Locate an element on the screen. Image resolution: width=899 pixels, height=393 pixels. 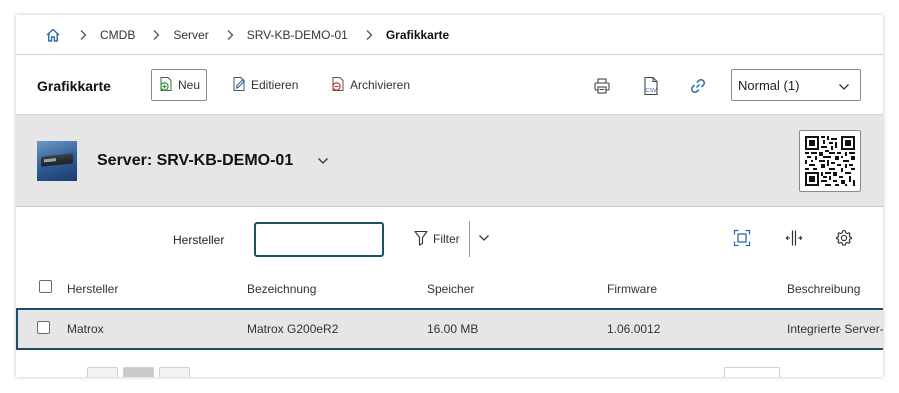
breadcrumb-server: Server is located at coordinates (190, 35).